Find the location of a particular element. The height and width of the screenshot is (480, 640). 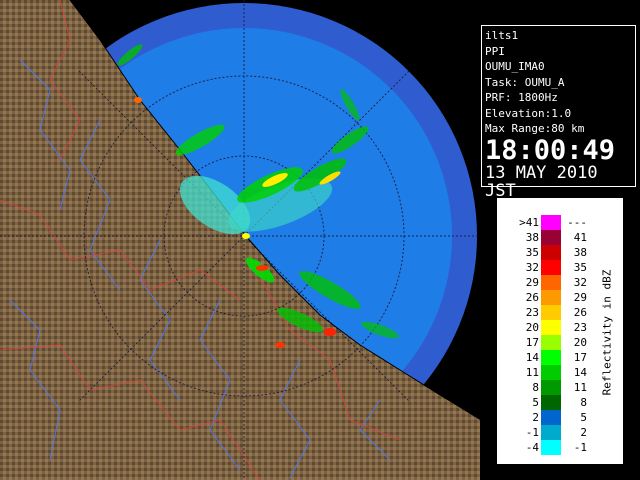

legend-high-value: 38 is located at coordinates (580, 252).